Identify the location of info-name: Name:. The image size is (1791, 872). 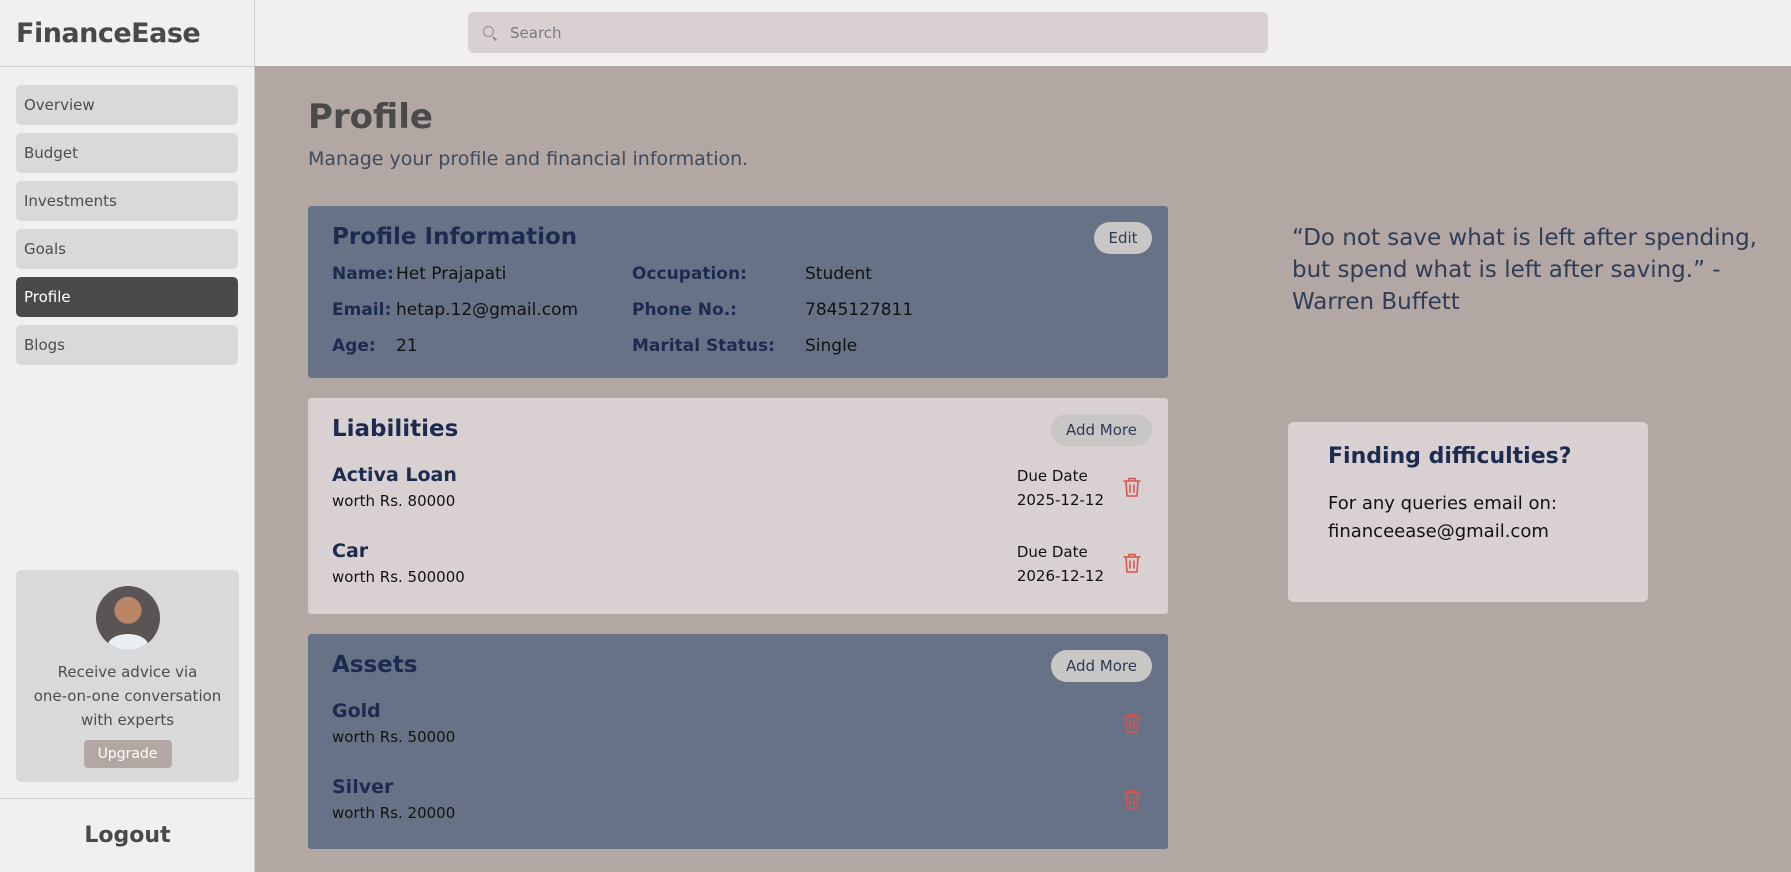
(363, 274).